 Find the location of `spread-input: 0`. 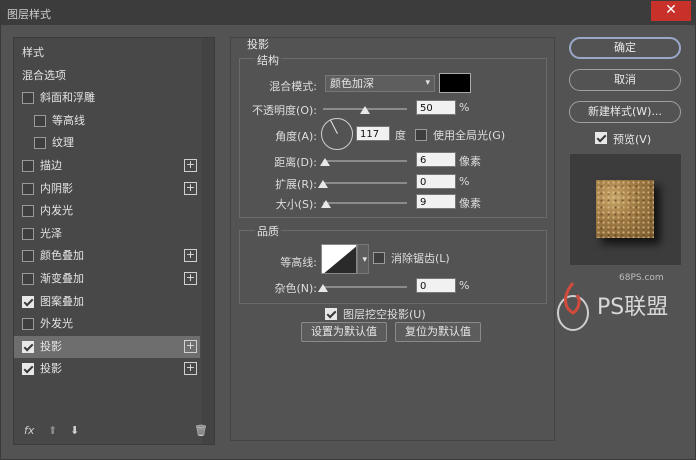

spread-input: 0 is located at coordinates (436, 181).